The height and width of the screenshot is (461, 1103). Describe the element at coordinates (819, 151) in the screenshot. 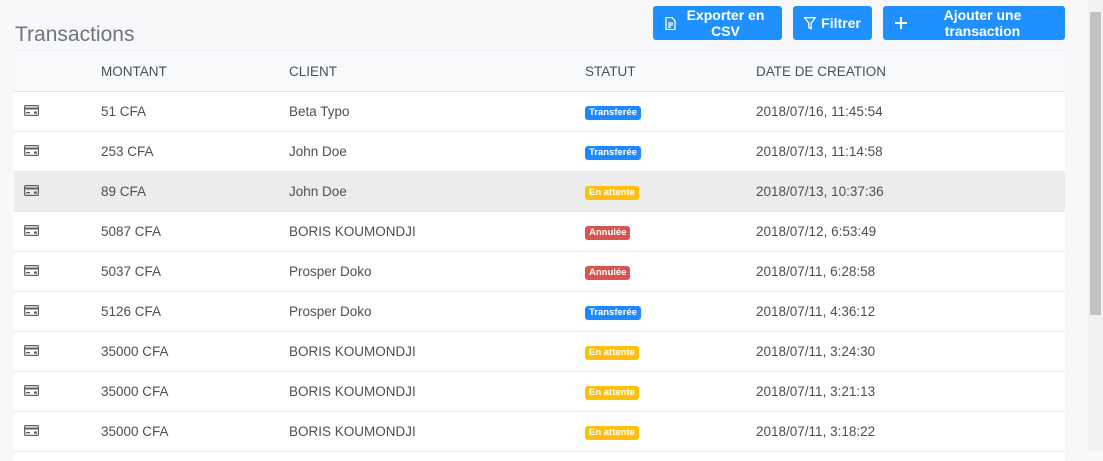

I see `cell-date: 2018/07/13, 11:14:58` at that location.